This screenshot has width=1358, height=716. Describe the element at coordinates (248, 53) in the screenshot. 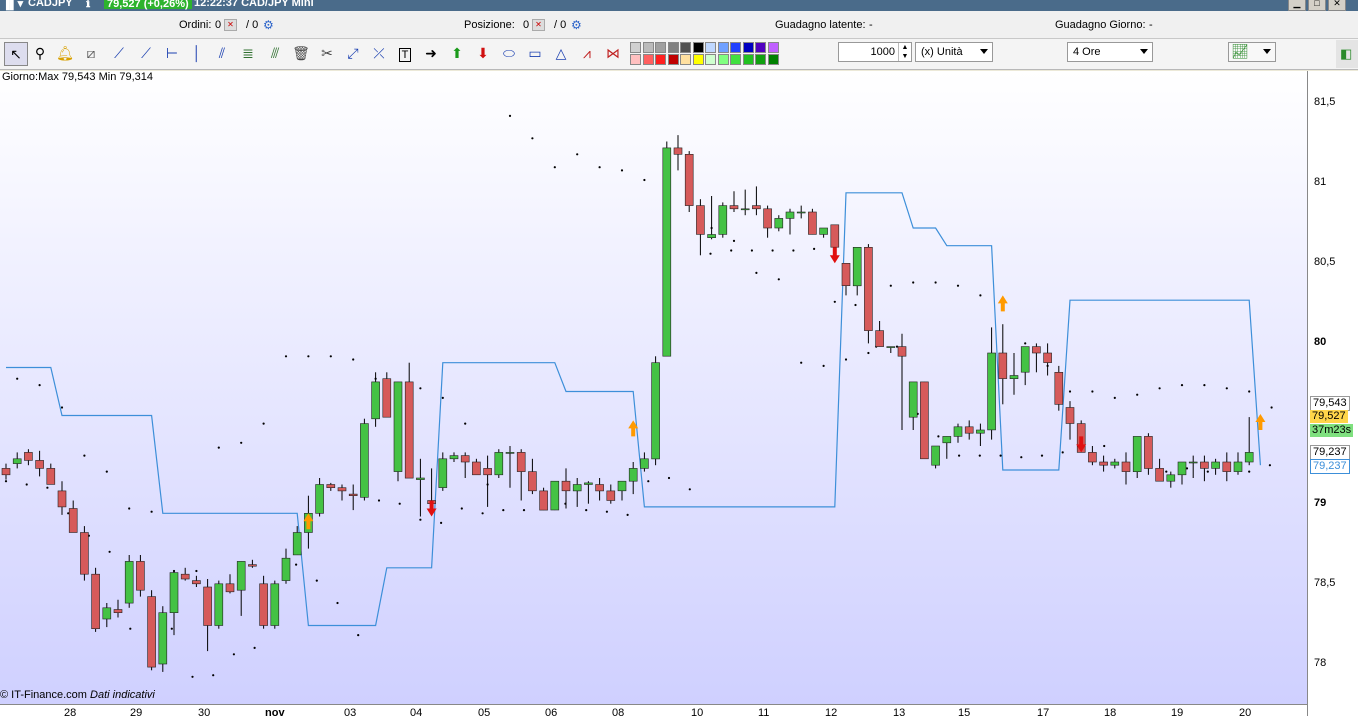

I see `fibonacci-icon: ≣` at that location.